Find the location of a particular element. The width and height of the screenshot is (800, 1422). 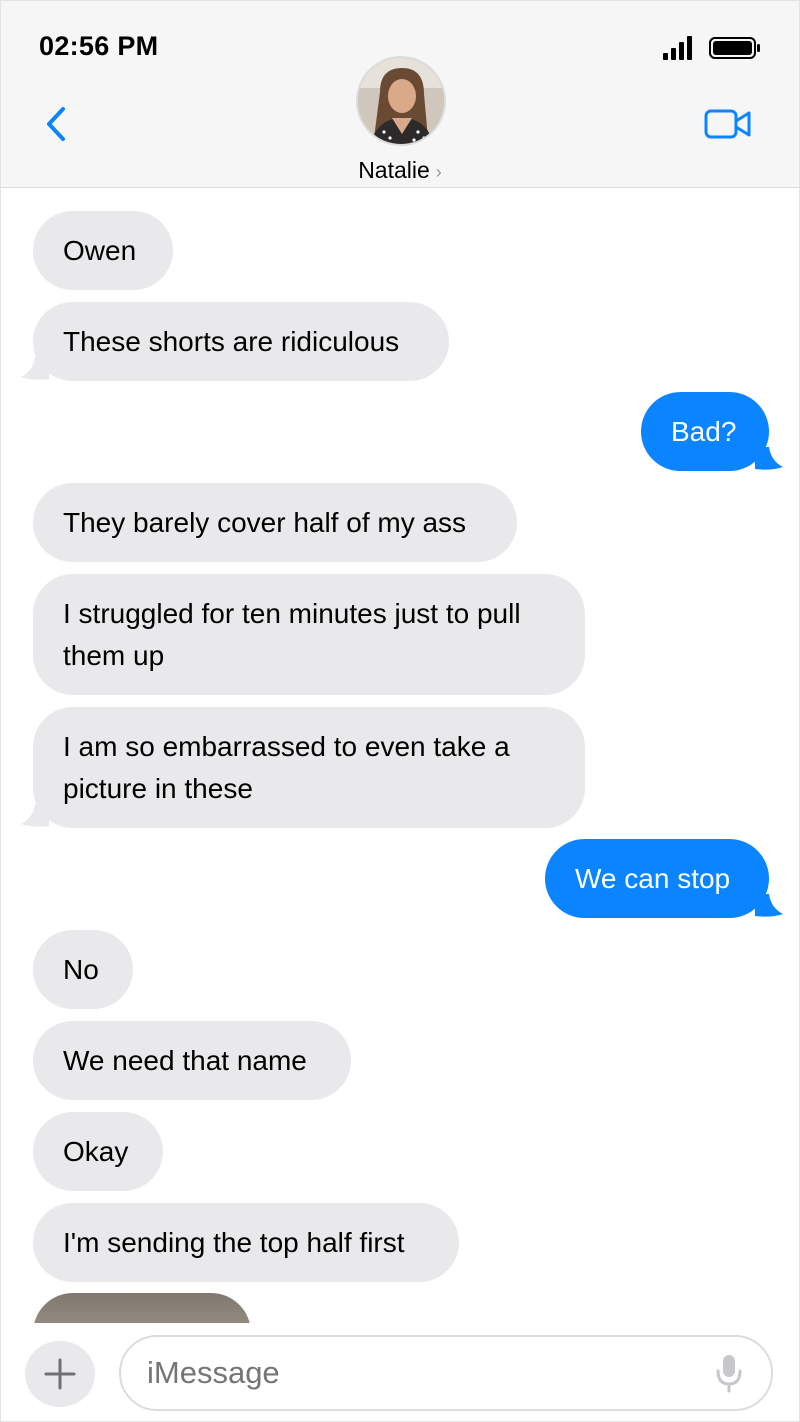

message-bubble-incoming: Okay is located at coordinates (98, 1151).